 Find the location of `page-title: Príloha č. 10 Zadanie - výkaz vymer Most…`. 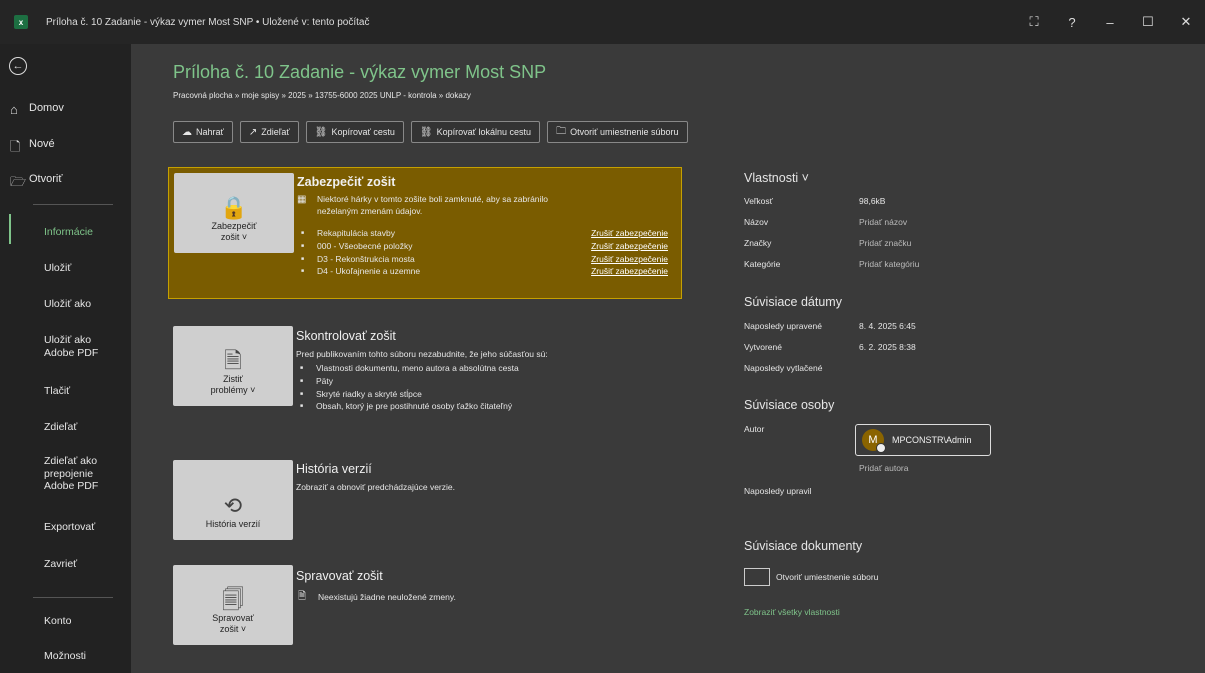

page-title: Príloha č. 10 Zadanie - výkaz vymer Most… is located at coordinates (360, 72).